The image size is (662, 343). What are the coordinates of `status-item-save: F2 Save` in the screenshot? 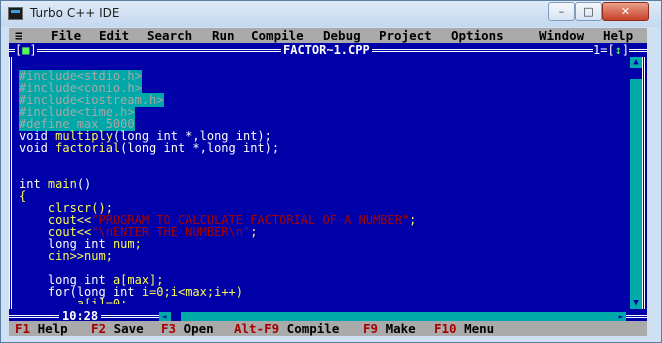 It's located at (117, 328).